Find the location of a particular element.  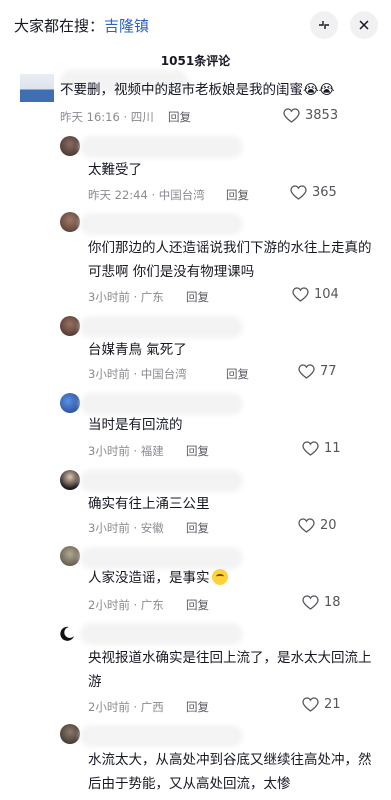

like-button: 365 is located at coordinates (313, 192).